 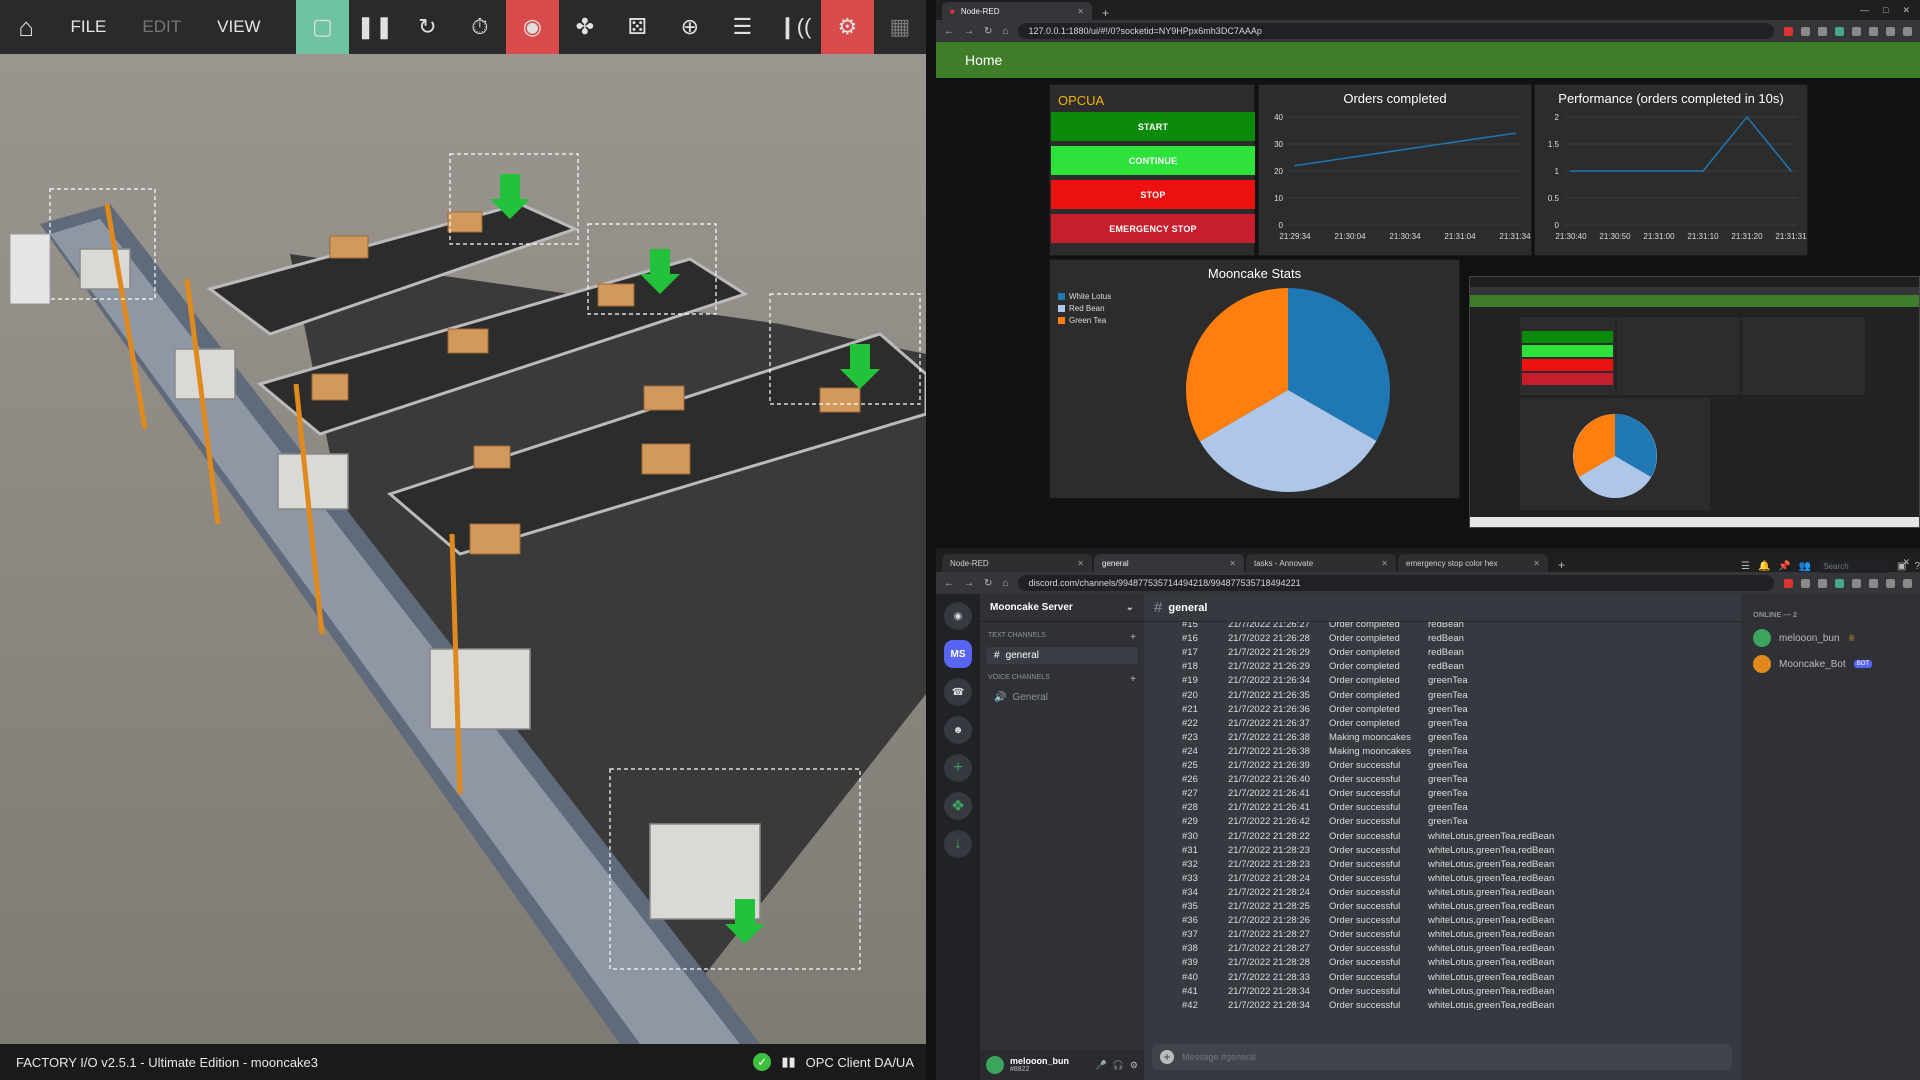 I want to click on first-person-icon: ⚄, so click(x=637, y=27).